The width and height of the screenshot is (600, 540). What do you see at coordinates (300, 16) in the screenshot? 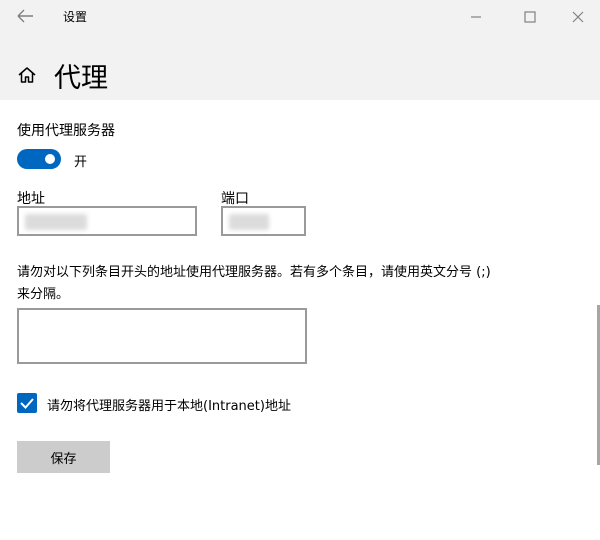
I see `title-bar: 设置` at bounding box center [300, 16].